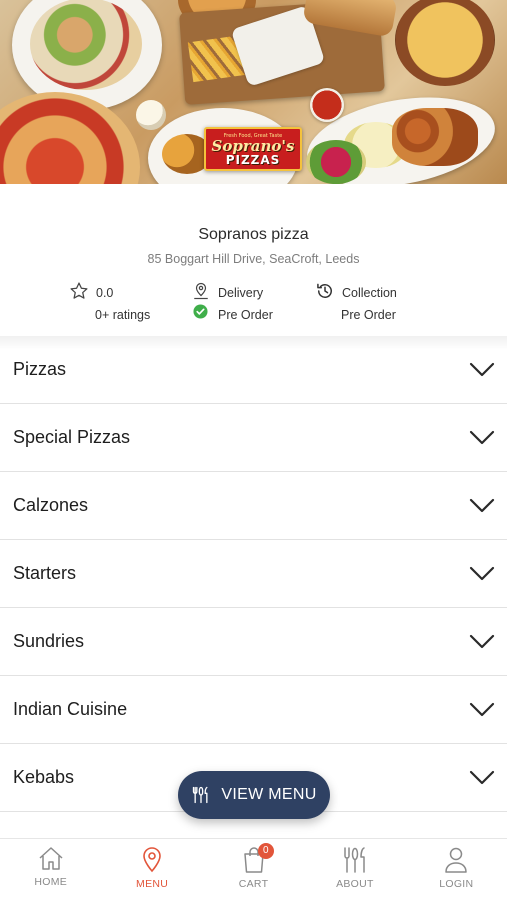  I want to click on category-label: Sundries, so click(49, 641).